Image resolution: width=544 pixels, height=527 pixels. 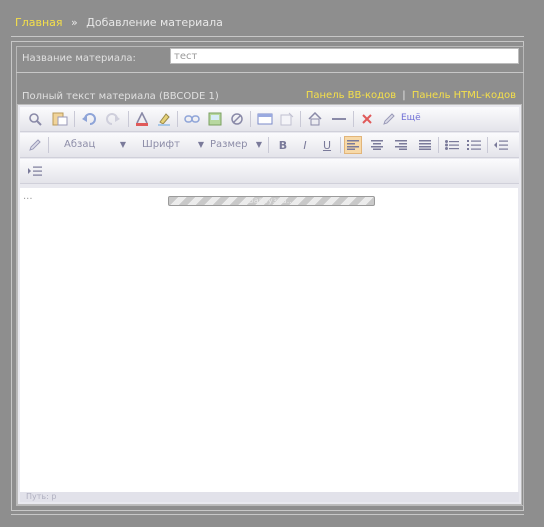 What do you see at coordinates (327, 145) in the screenshot?
I see `underline-button: U` at bounding box center [327, 145].